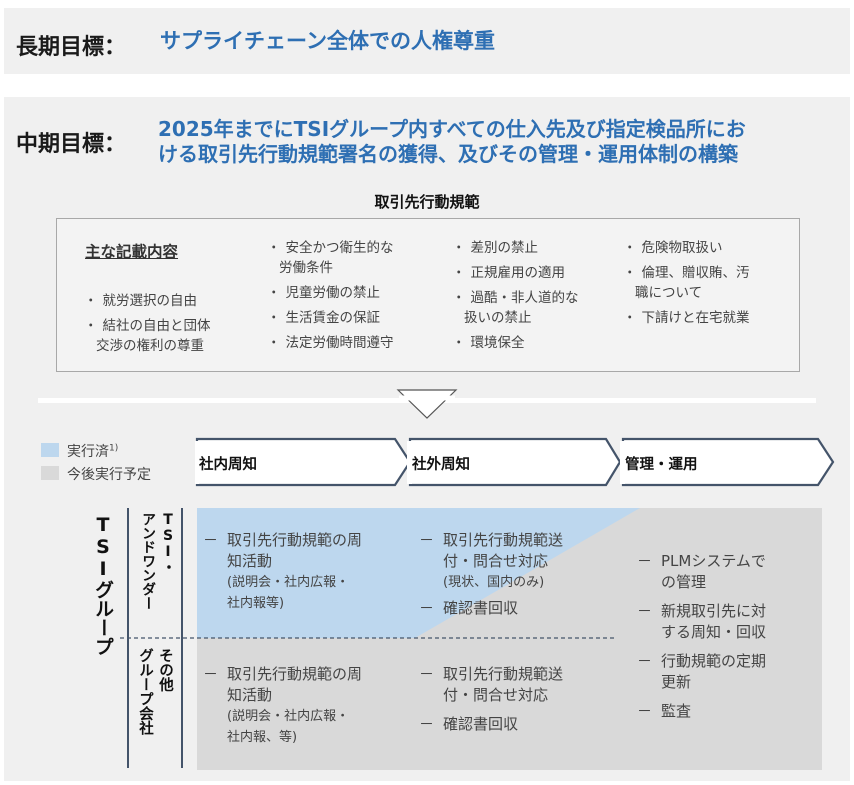  I want to click on code-item: ・生活賃金の保証, so click(323, 318).